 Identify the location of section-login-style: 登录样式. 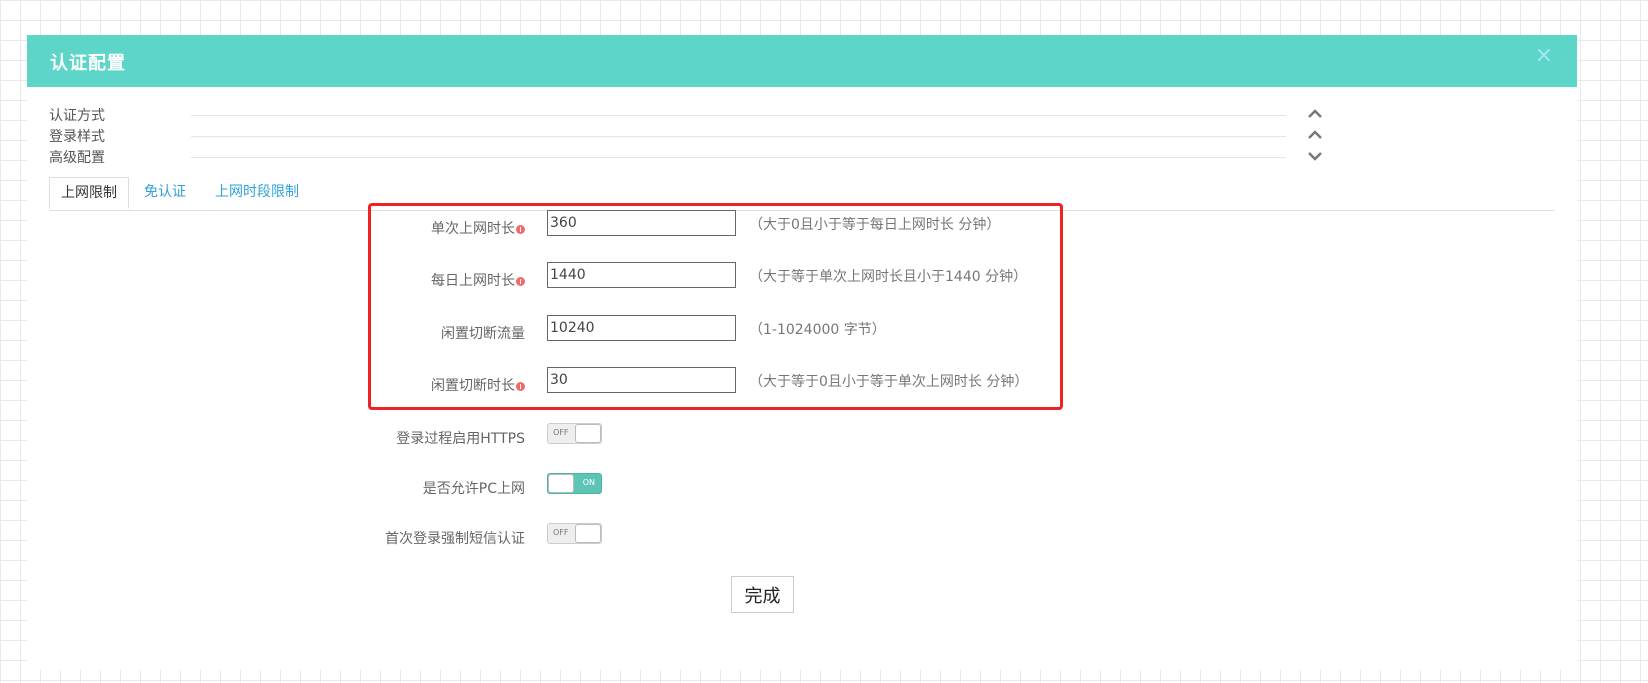
(694, 136).